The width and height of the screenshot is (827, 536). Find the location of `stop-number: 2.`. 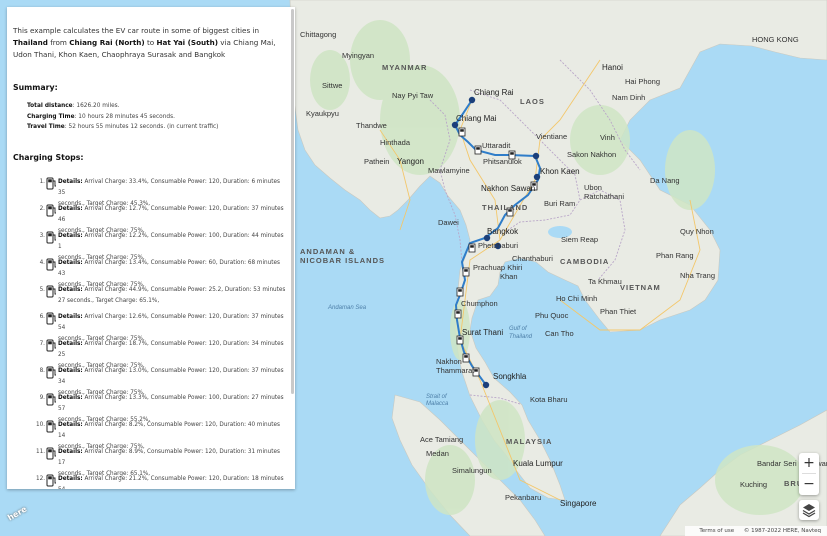

stop-number: 2. is located at coordinates (42, 209).